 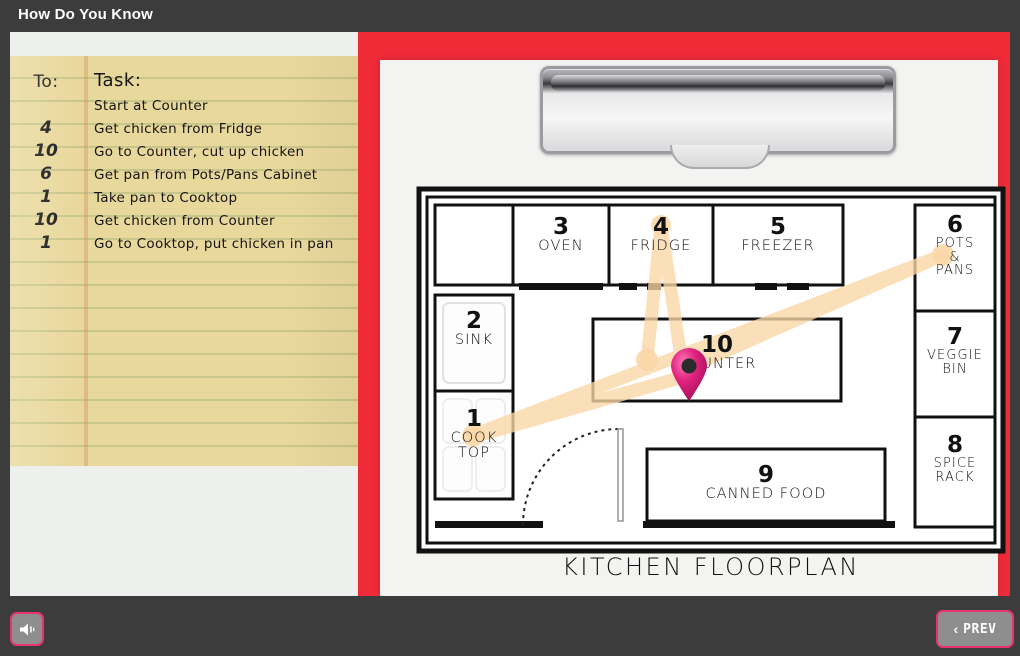 I want to click on clipboard-clip-tab, so click(x=720, y=157).